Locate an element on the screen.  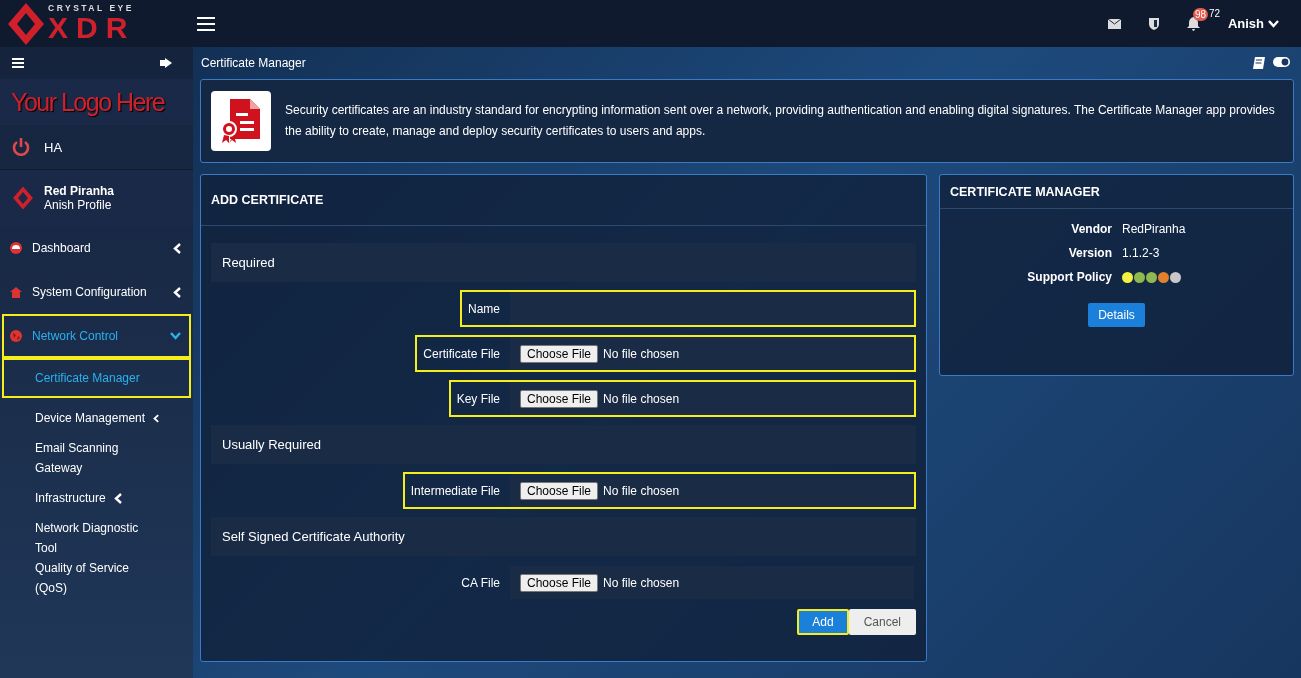
info-label: Support Policy is located at coordinates (1069, 277).